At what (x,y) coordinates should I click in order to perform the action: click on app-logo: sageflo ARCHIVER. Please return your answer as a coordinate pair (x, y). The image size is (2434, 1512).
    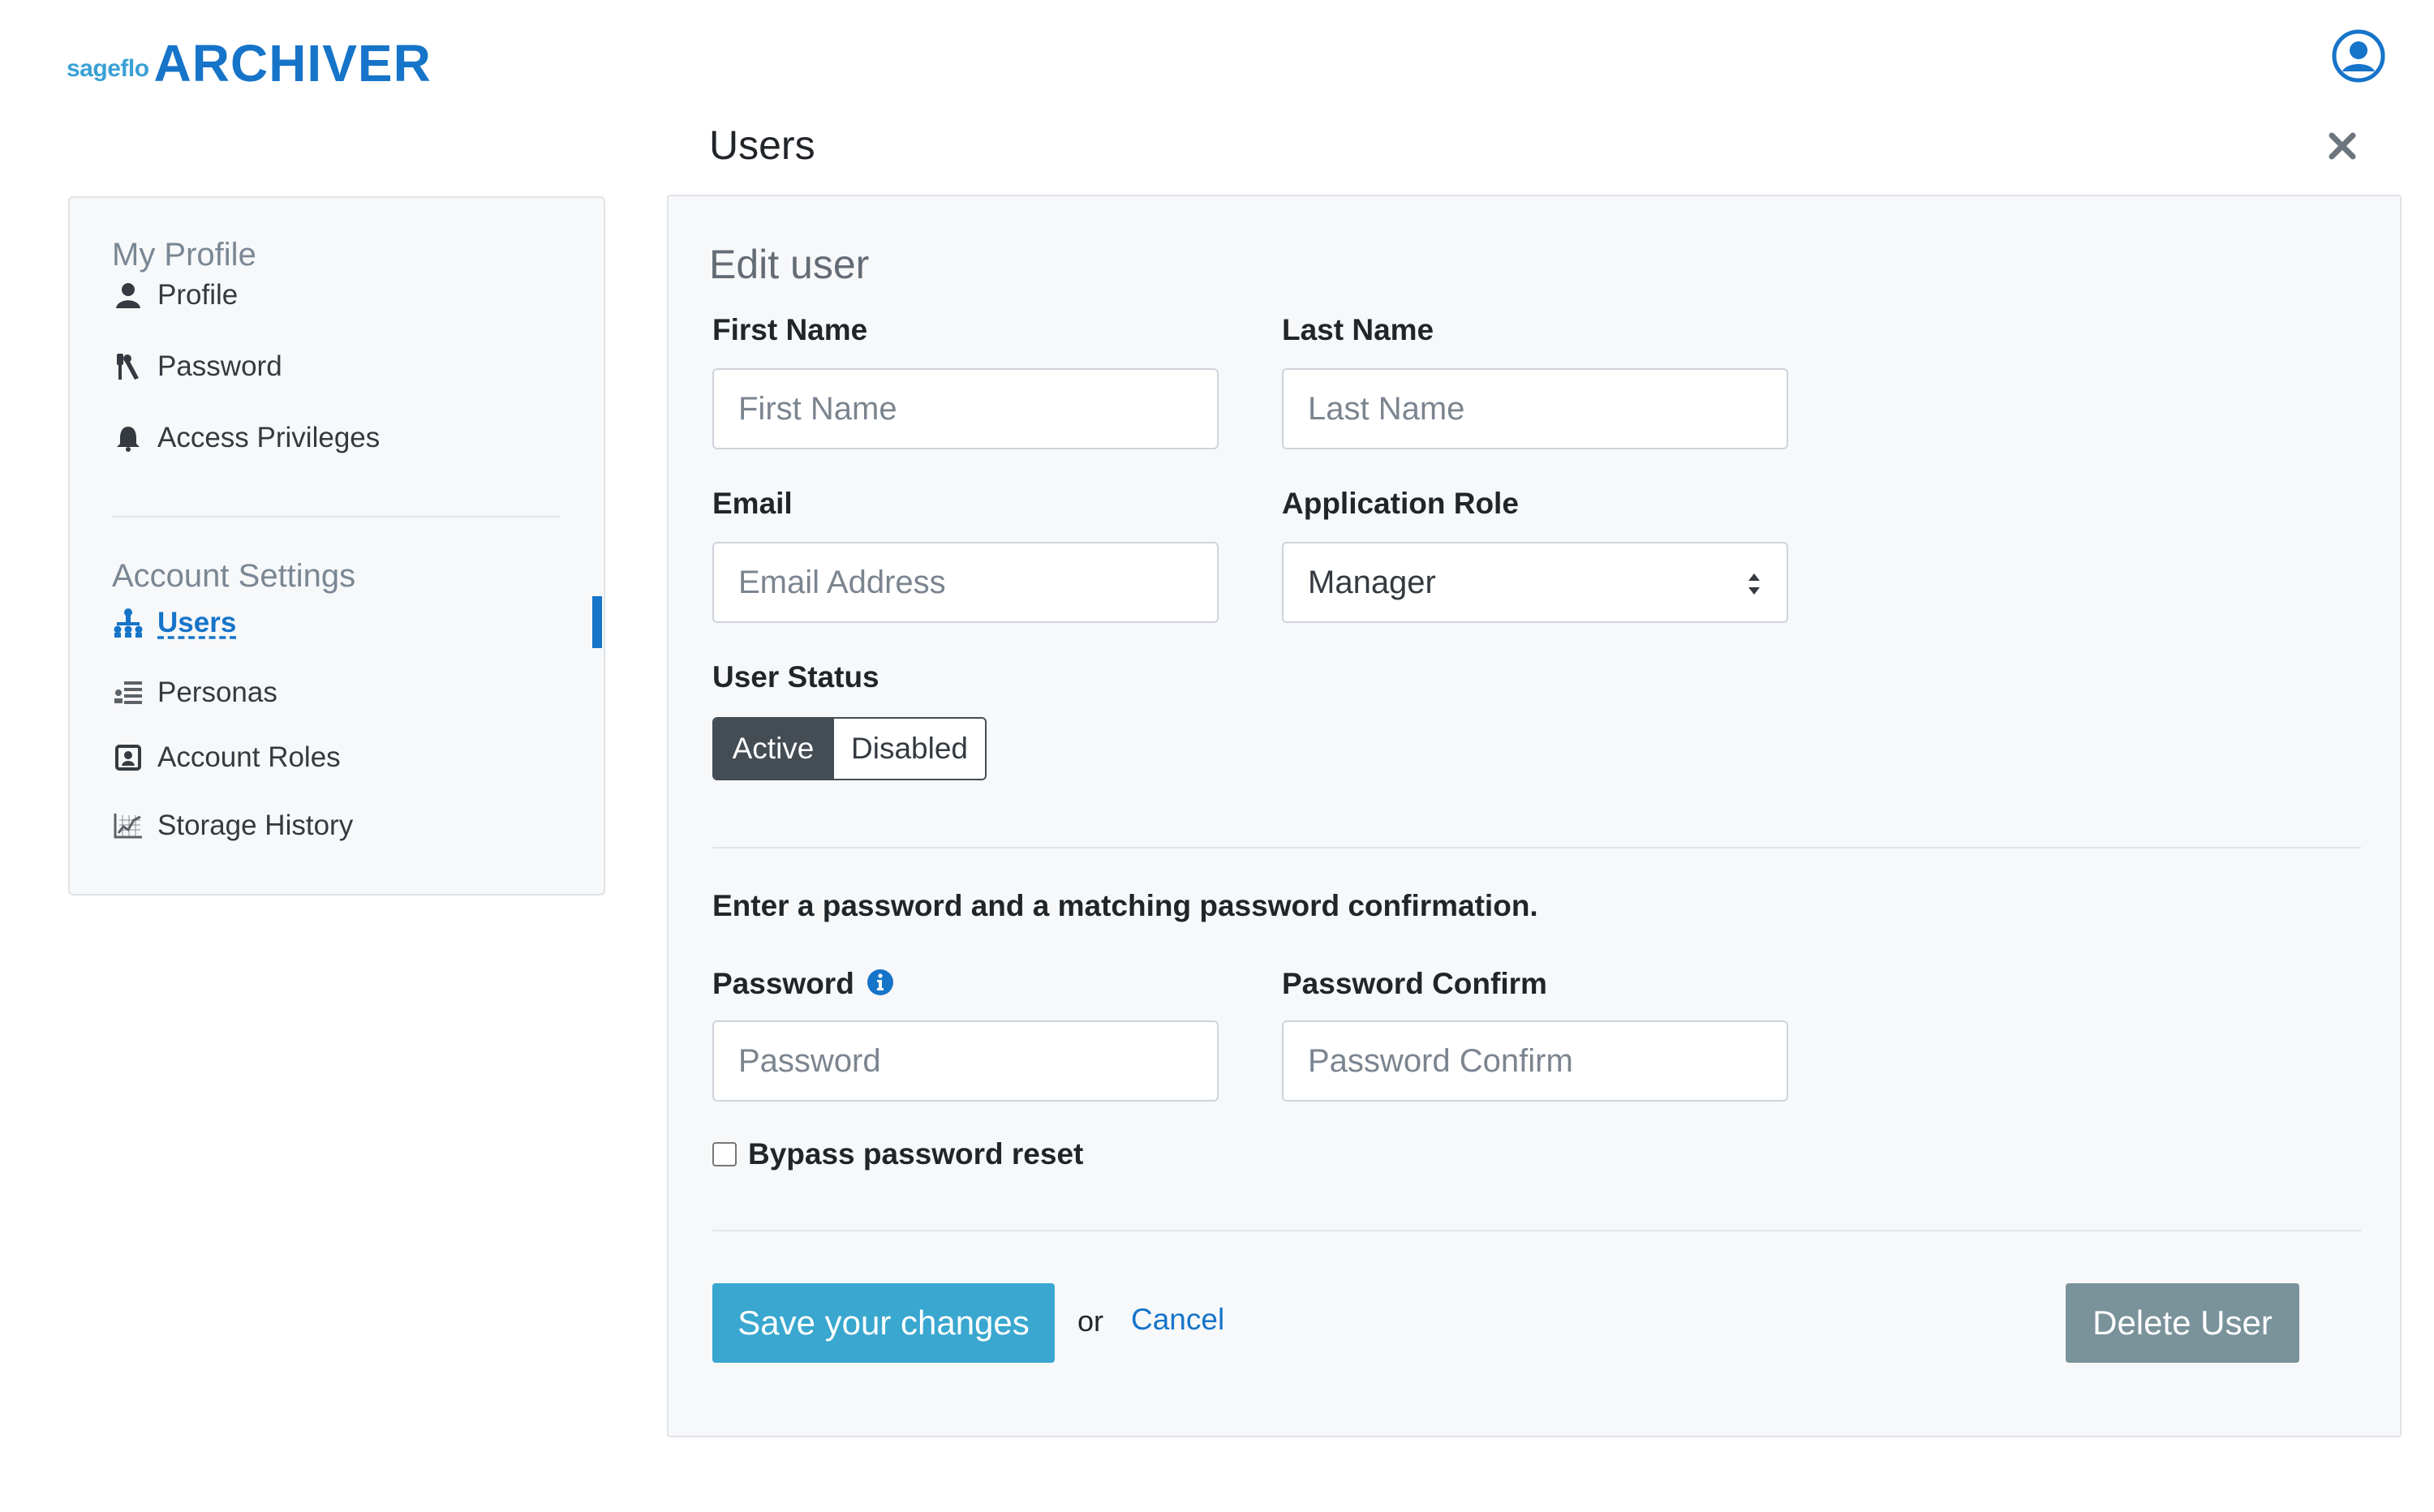
    Looking at the image, I should click on (249, 63).